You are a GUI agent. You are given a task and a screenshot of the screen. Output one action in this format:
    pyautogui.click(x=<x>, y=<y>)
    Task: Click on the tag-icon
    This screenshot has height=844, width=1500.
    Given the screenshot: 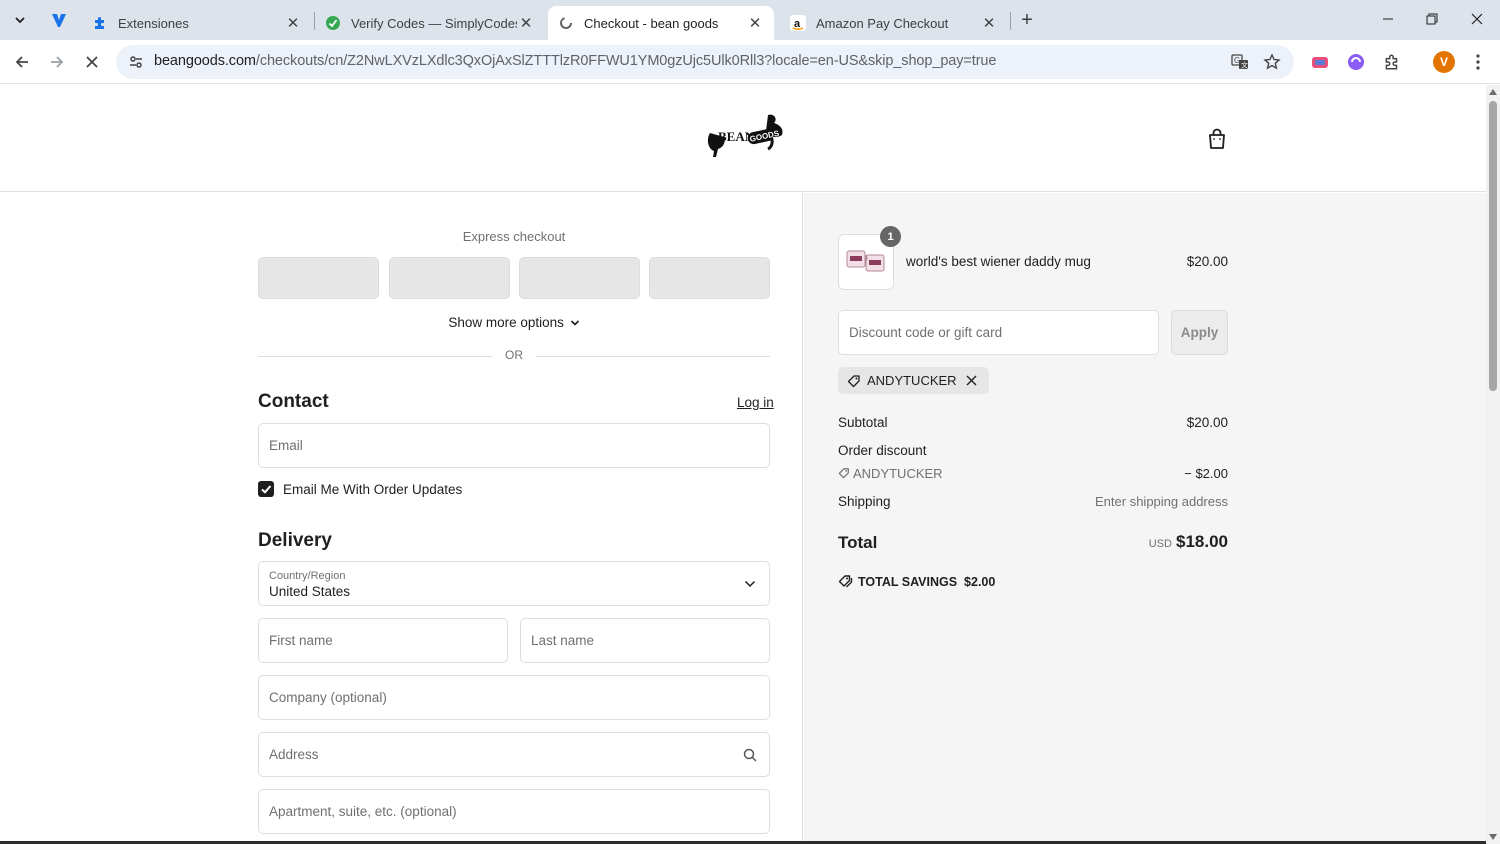 What is the action you would take?
    pyautogui.click(x=854, y=381)
    